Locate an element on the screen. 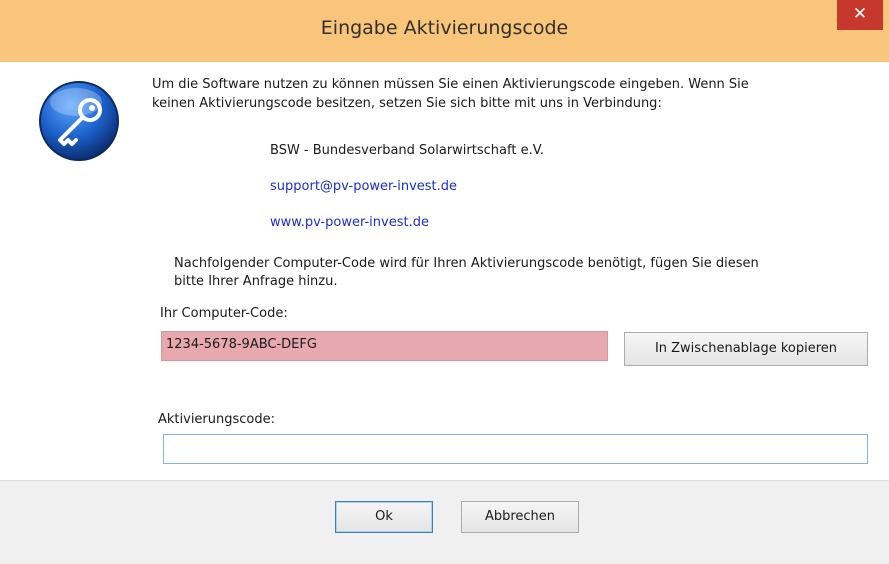 Image resolution: width=889 pixels, height=564 pixels. copy-to-clipboard-button: In Zwischenablage kopieren is located at coordinates (746, 349).